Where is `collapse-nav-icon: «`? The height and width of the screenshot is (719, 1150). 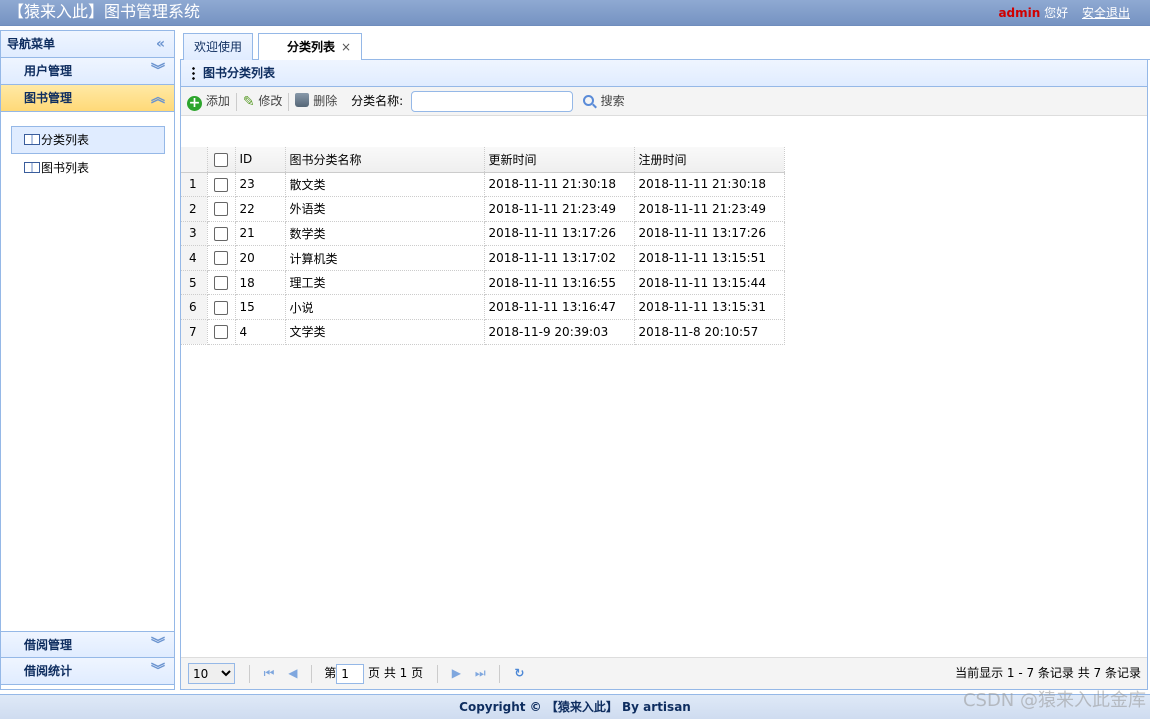 collapse-nav-icon: « is located at coordinates (160, 44).